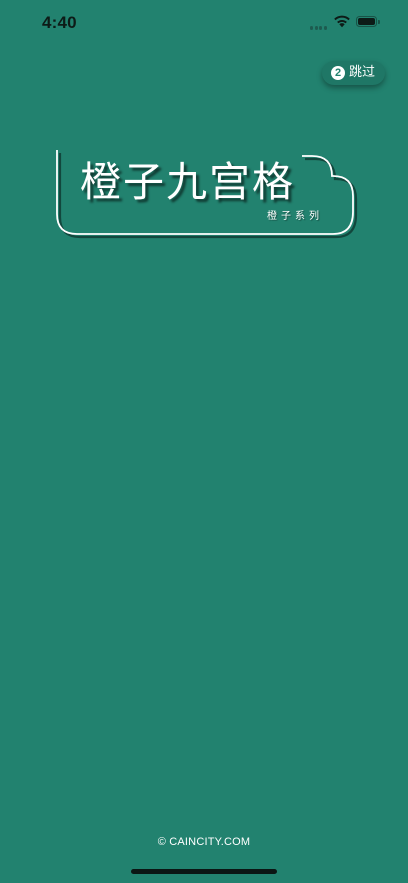 The width and height of the screenshot is (408, 883). What do you see at coordinates (338, 73) in the screenshot?
I see `skip-countdown-badge: 2` at bounding box center [338, 73].